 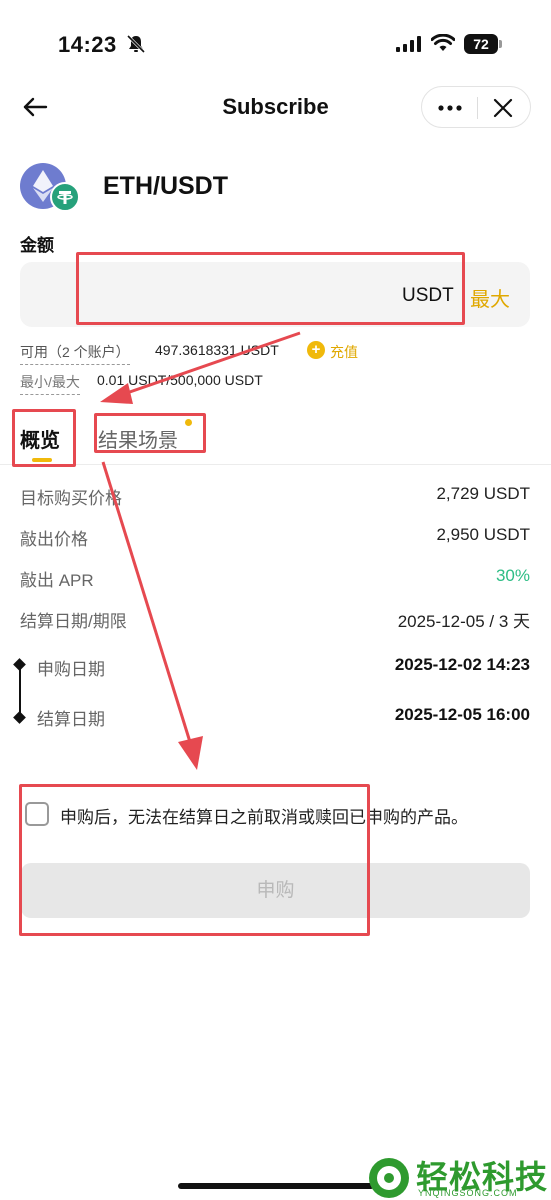 What do you see at coordinates (200, 550) in the screenshot?
I see `annotation-arrows` at bounding box center [200, 550].